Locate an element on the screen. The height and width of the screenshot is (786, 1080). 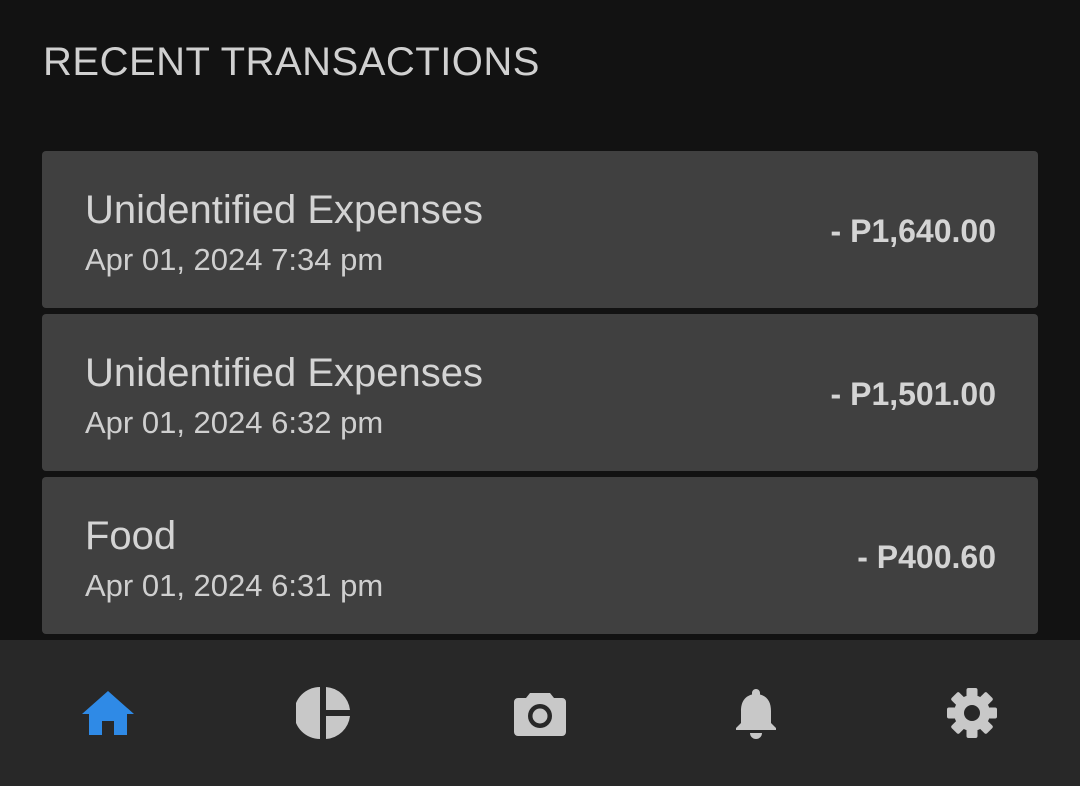
nav-chart-button is located at coordinates (324, 713).